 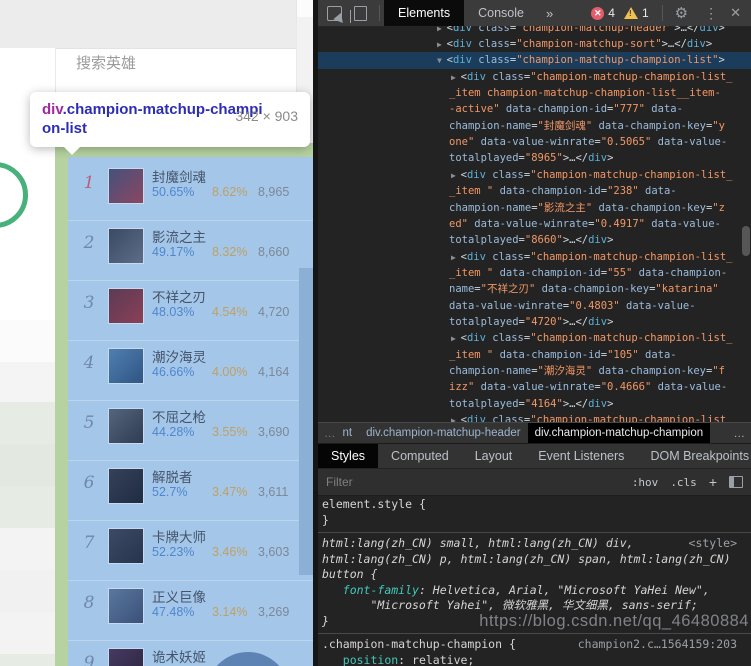 I want to click on code-token: "champion-matchup-champion-list_, so click(x=631, y=256).